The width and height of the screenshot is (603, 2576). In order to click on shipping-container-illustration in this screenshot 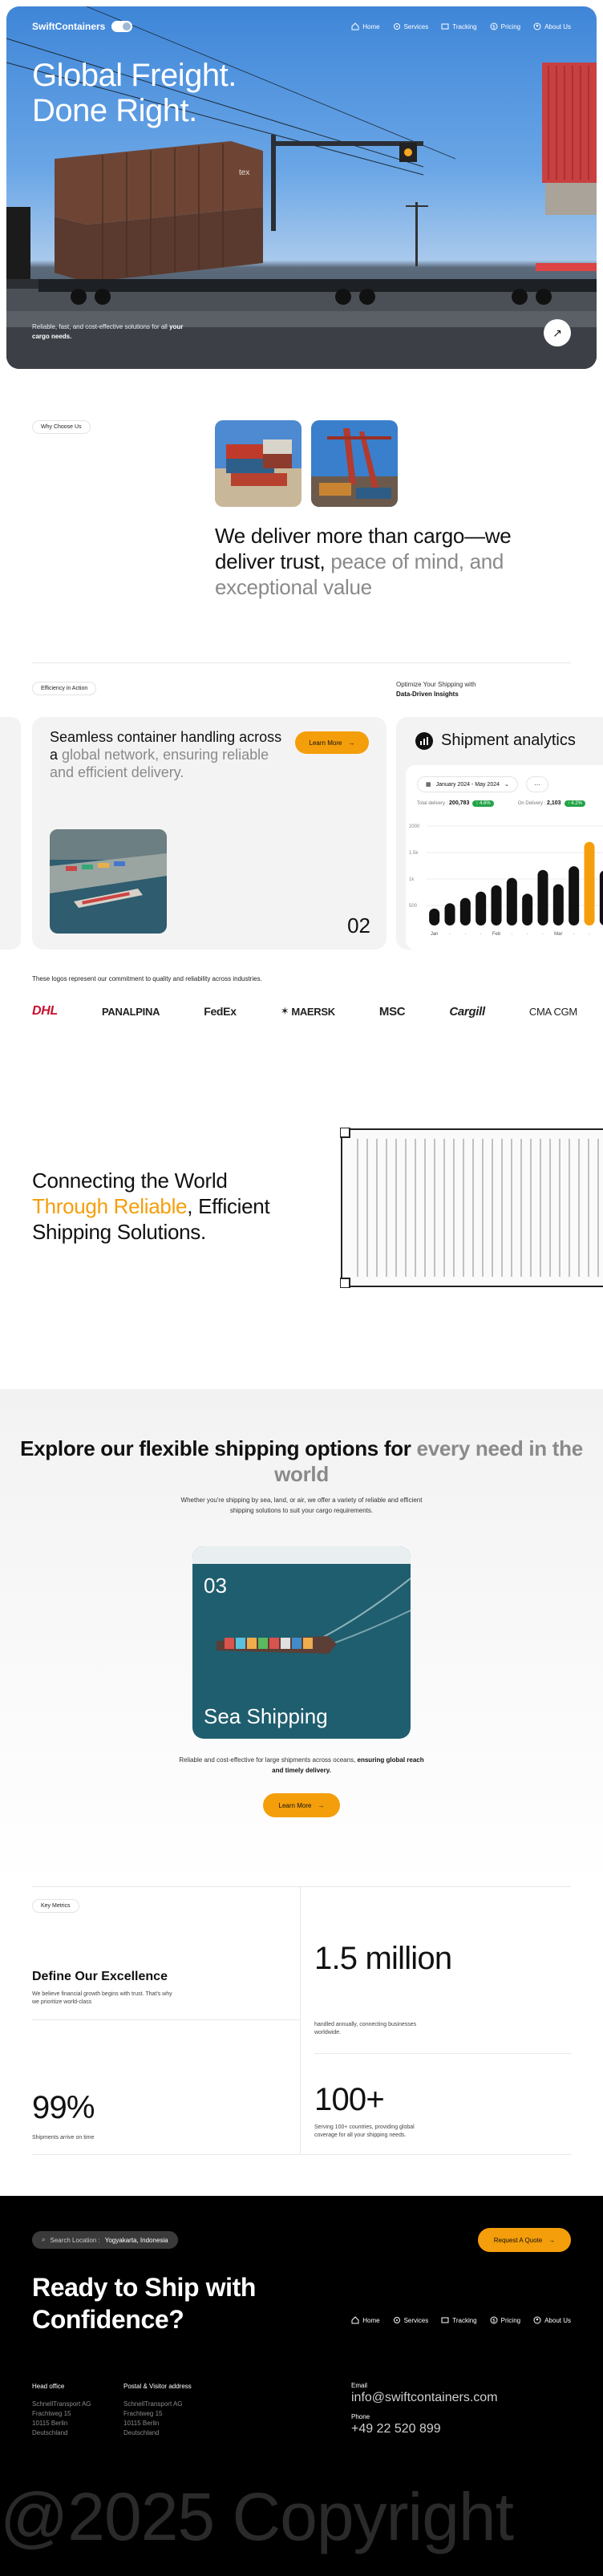, I will do `click(472, 1208)`.